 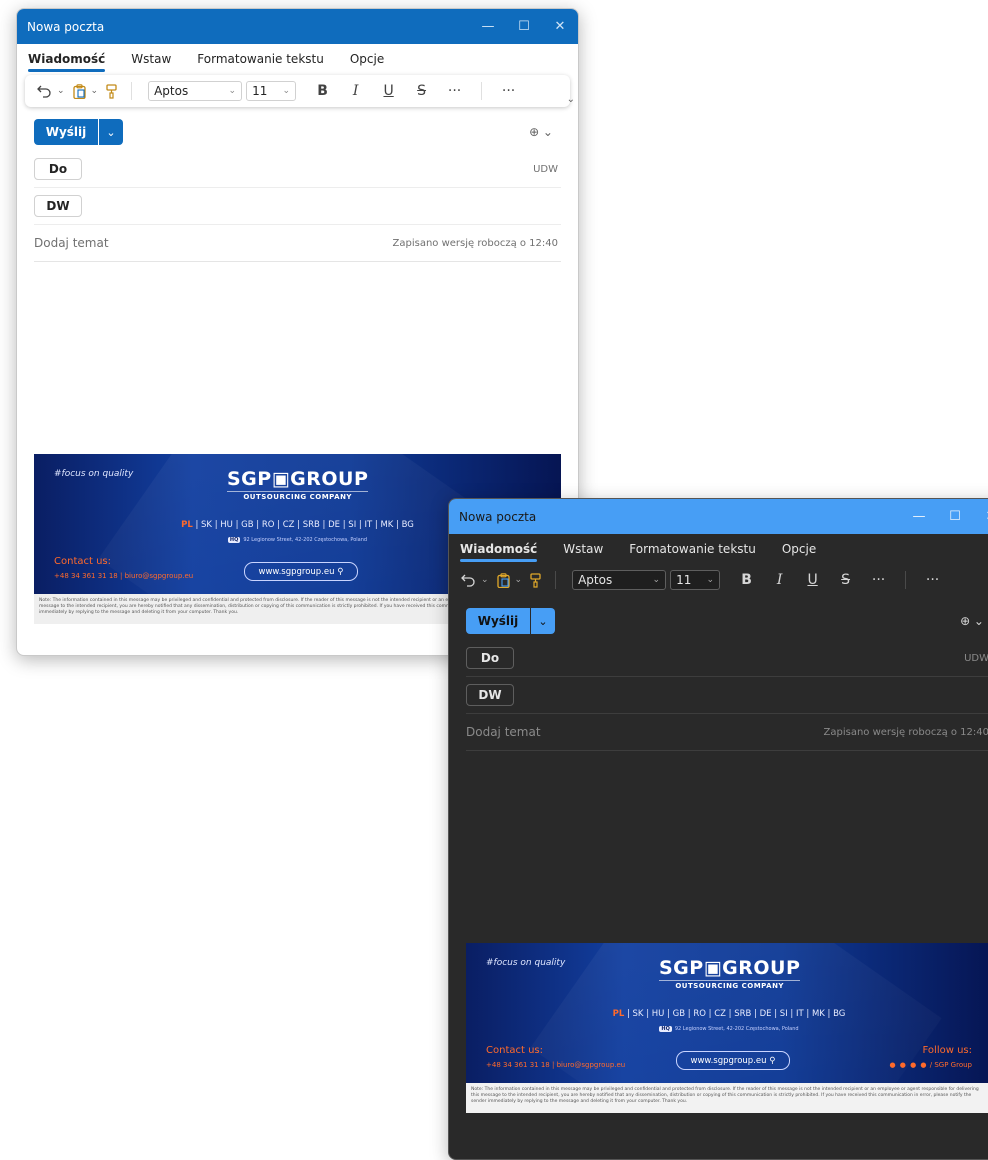 I want to click on logo-subtitle: OUTSOURCING COMPANY, so click(x=730, y=985).